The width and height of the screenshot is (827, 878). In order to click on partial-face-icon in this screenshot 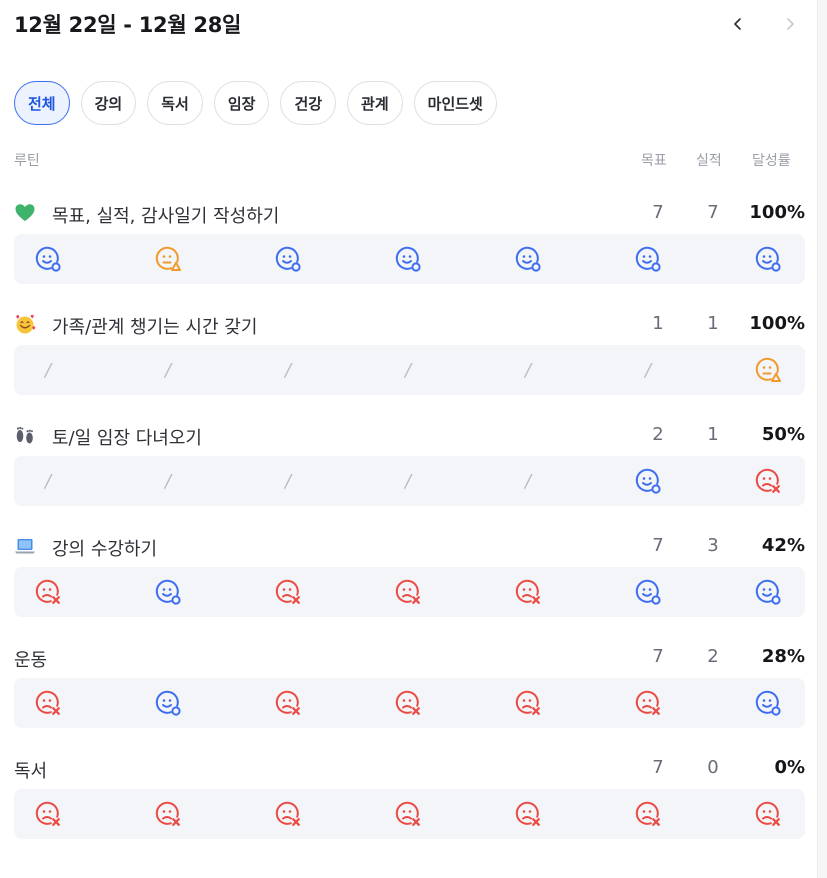, I will do `click(768, 369)`.